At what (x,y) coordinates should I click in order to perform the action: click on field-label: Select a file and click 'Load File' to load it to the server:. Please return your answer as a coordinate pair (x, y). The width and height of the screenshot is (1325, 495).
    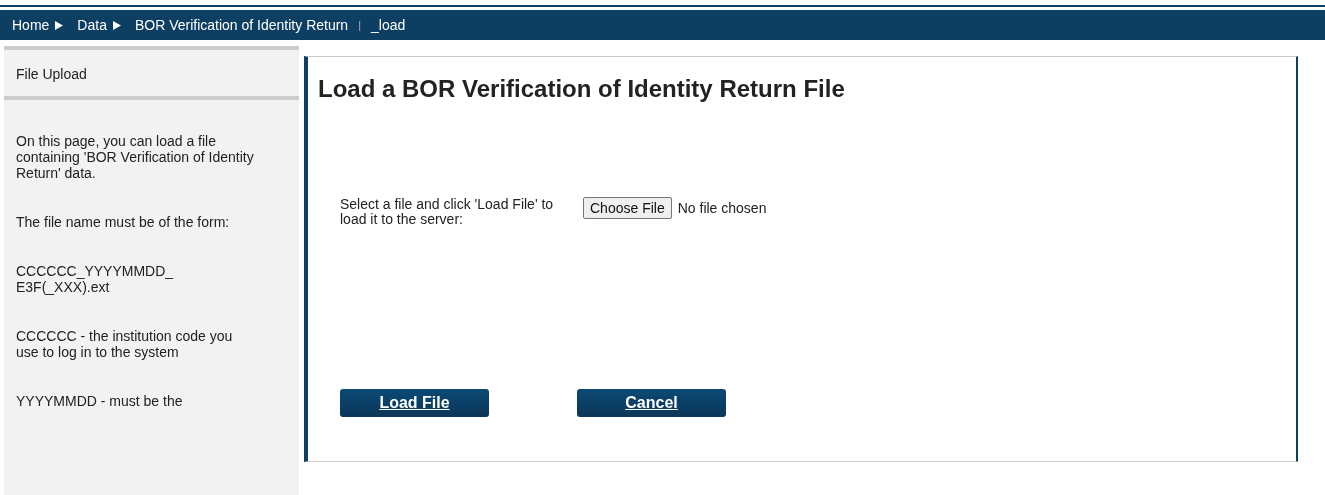
    Looking at the image, I should click on (447, 212).